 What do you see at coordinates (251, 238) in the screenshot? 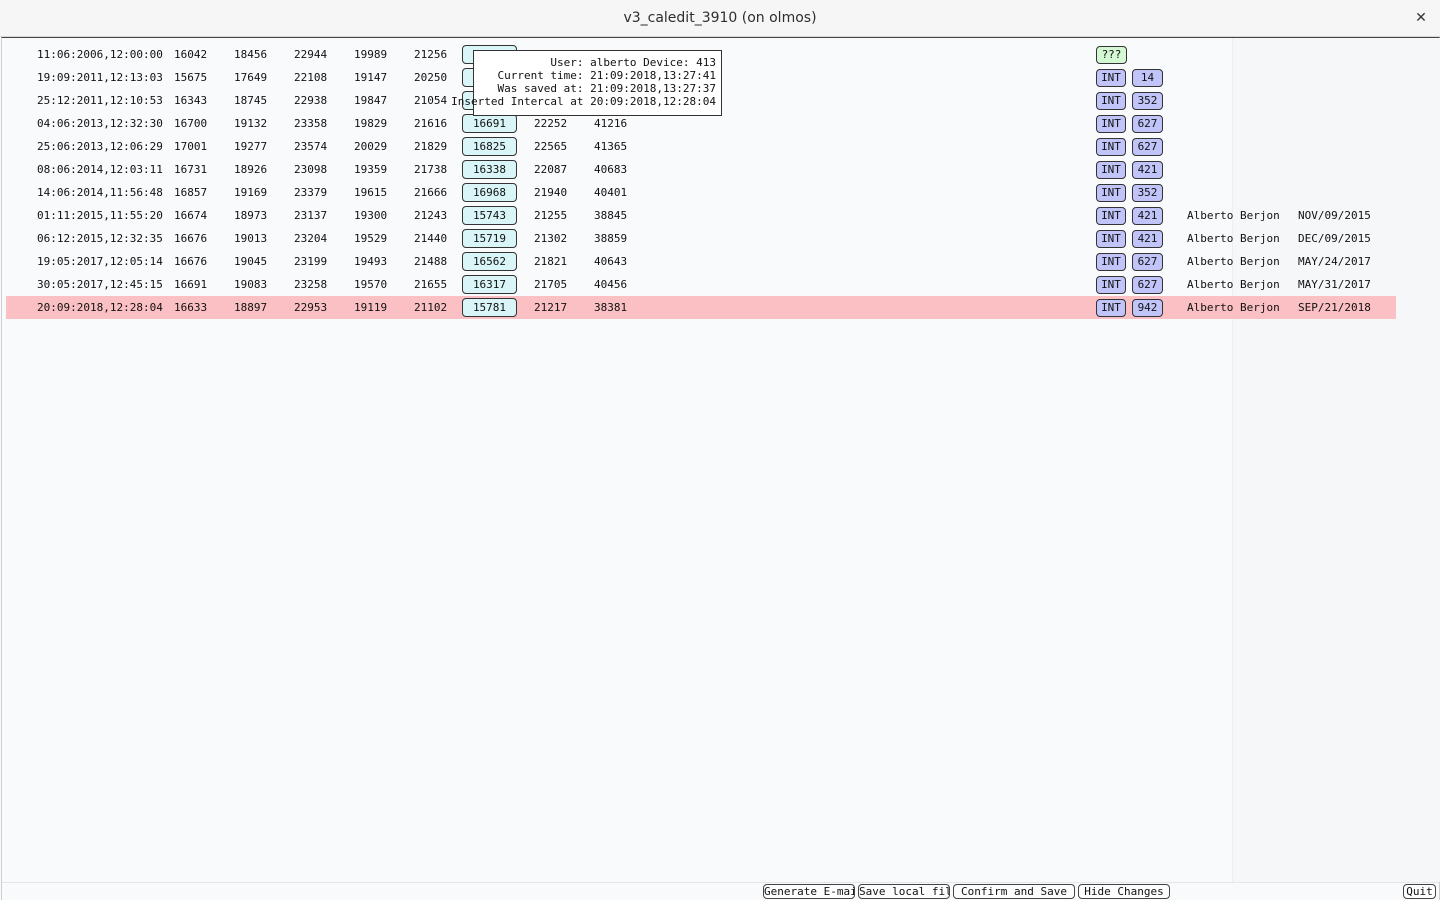
I see `row-value-2: 19013` at bounding box center [251, 238].